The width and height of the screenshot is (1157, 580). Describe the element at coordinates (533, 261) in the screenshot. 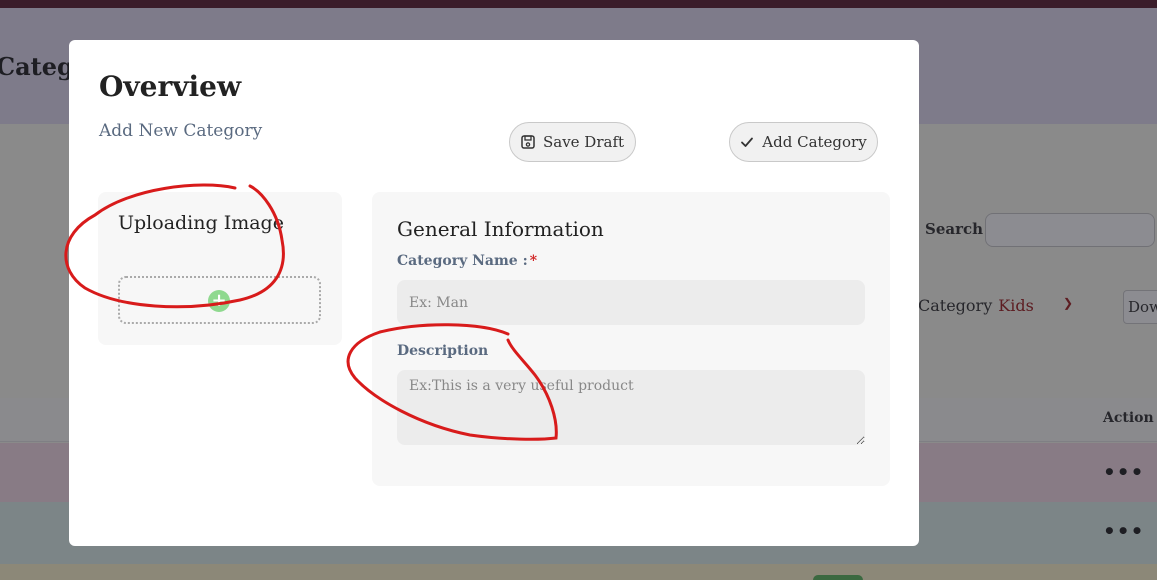

I see `required-mark: *` at that location.